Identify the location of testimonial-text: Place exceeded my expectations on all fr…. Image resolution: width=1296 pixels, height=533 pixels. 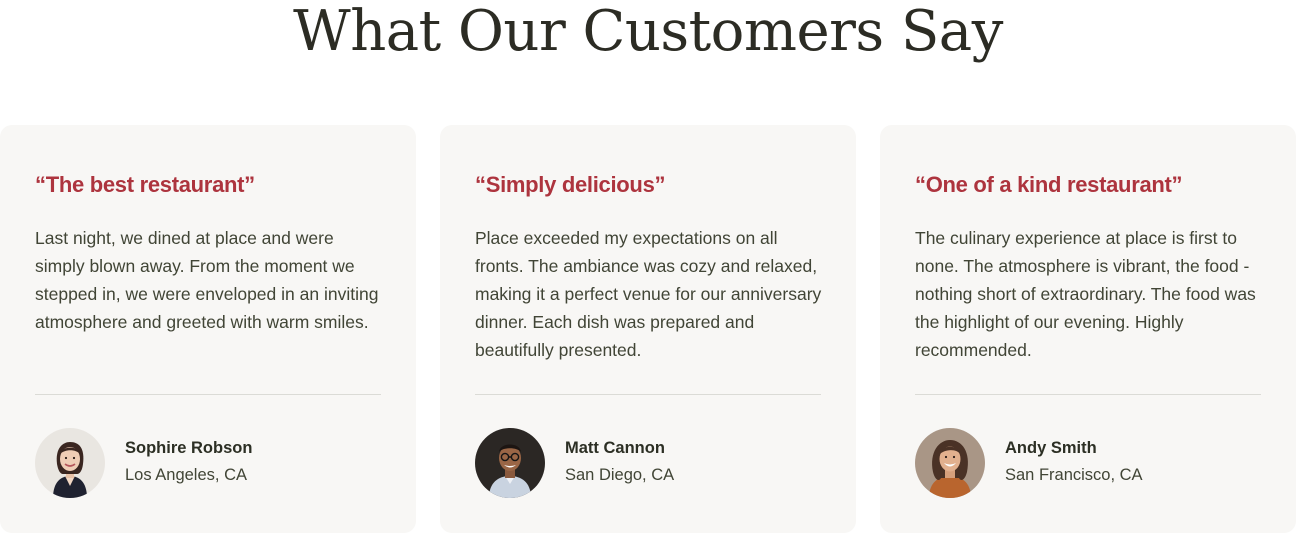
(648, 294).